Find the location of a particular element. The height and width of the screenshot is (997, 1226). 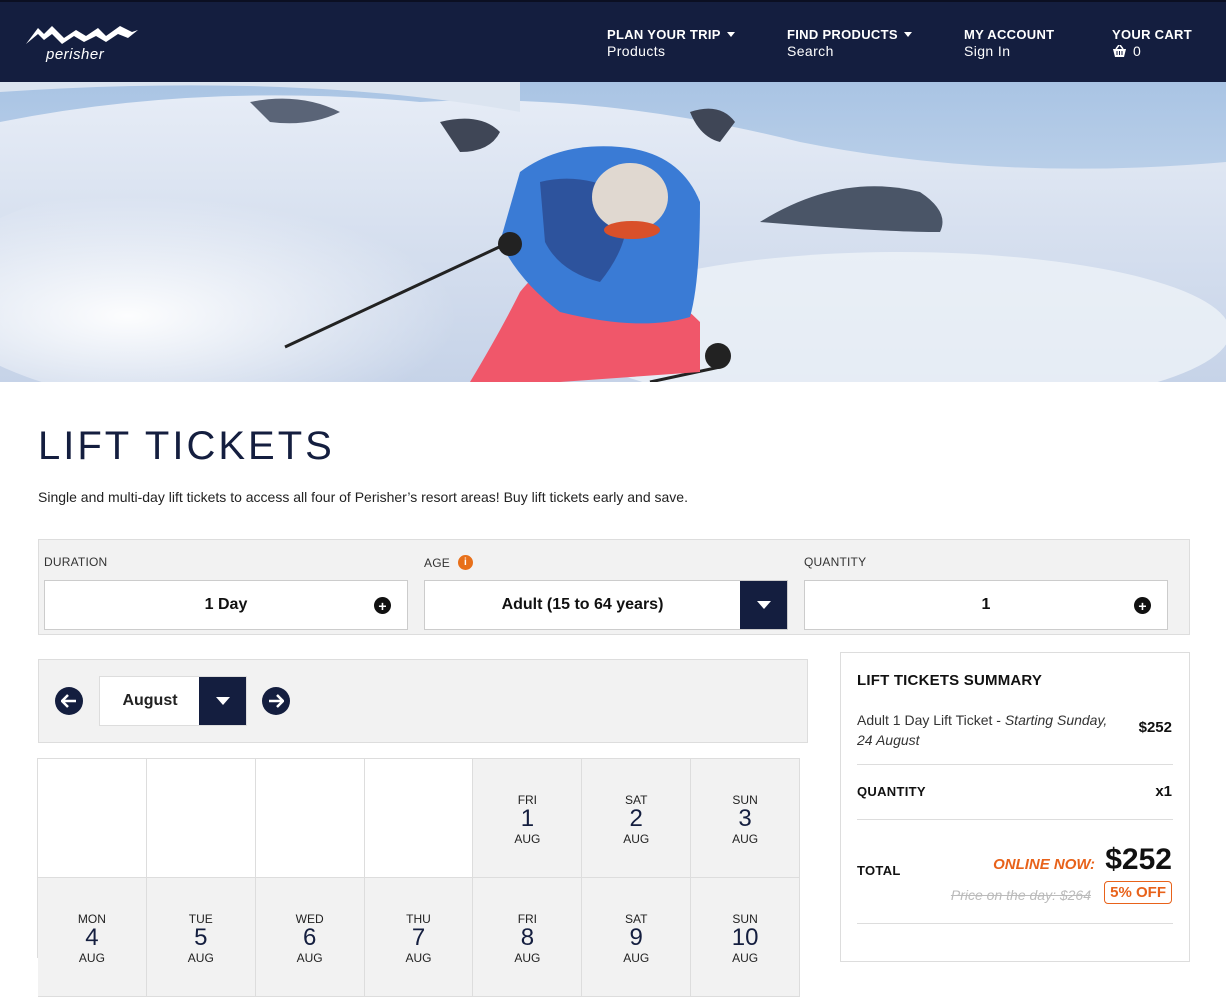

calendar-day: SAT 9 AUG is located at coordinates (637, 937).